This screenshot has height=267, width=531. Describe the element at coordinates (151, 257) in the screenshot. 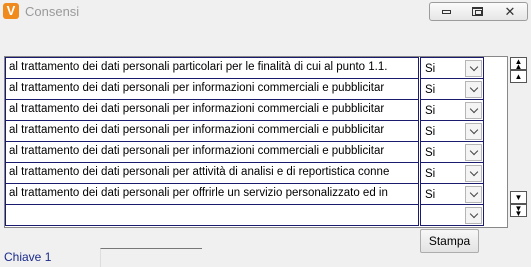

I see `chiave-field` at that location.